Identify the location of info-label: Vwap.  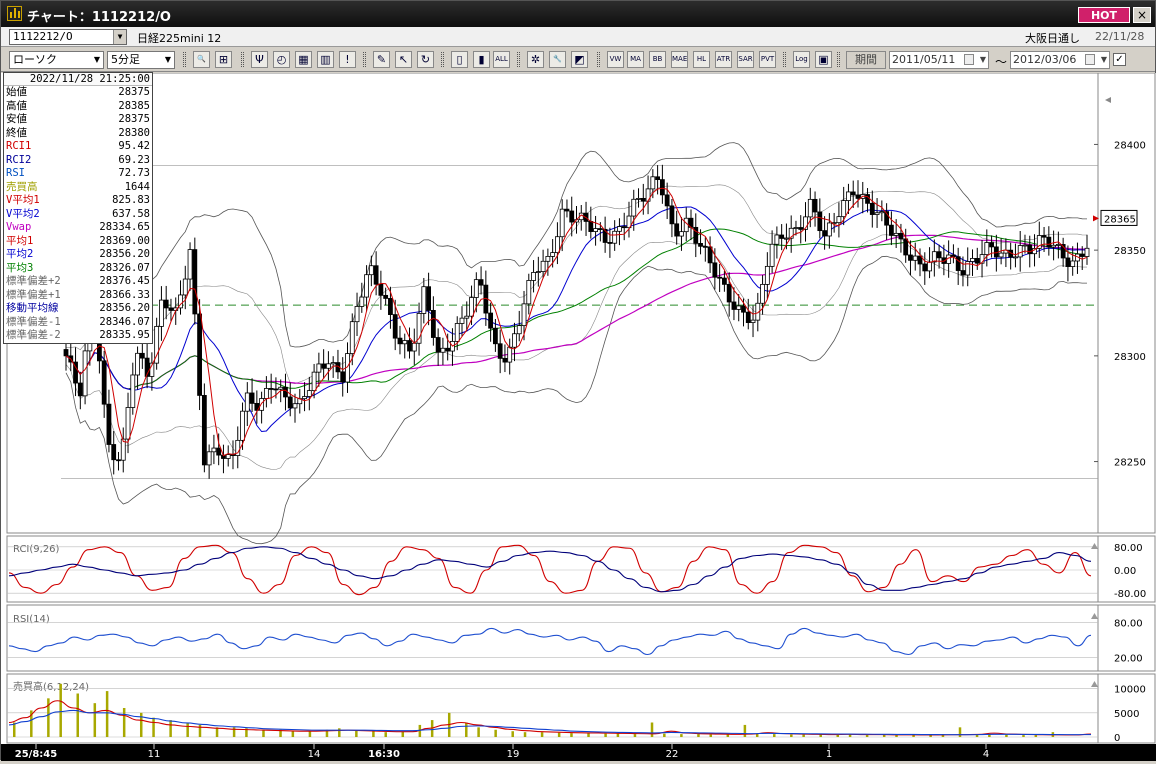
(19, 227).